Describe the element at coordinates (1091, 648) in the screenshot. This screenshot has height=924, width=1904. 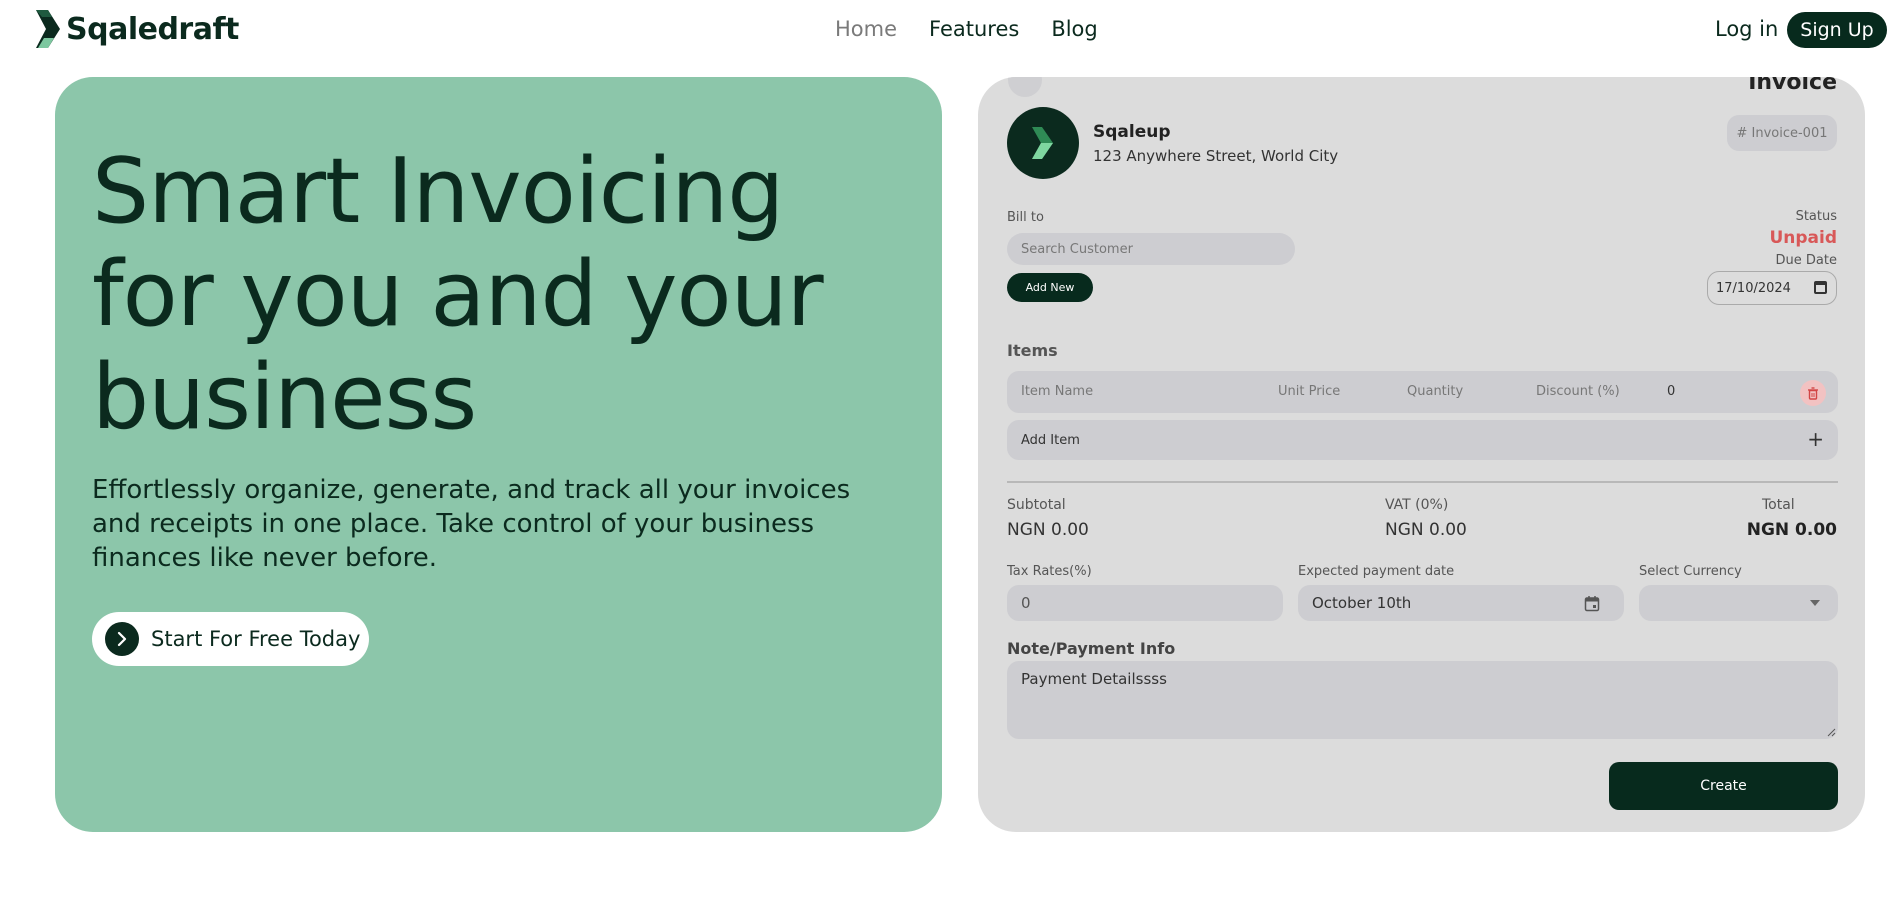
I see `note-heading: Note/Payment Info` at that location.